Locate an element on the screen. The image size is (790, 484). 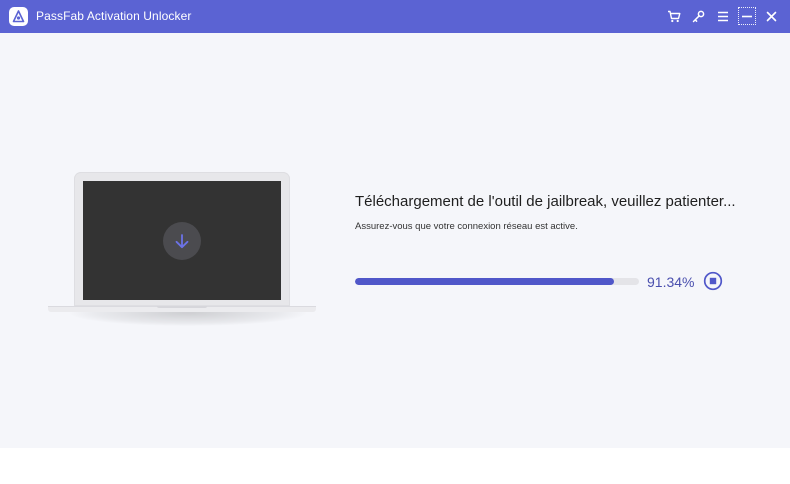
progress-bar-fill is located at coordinates (485, 281).